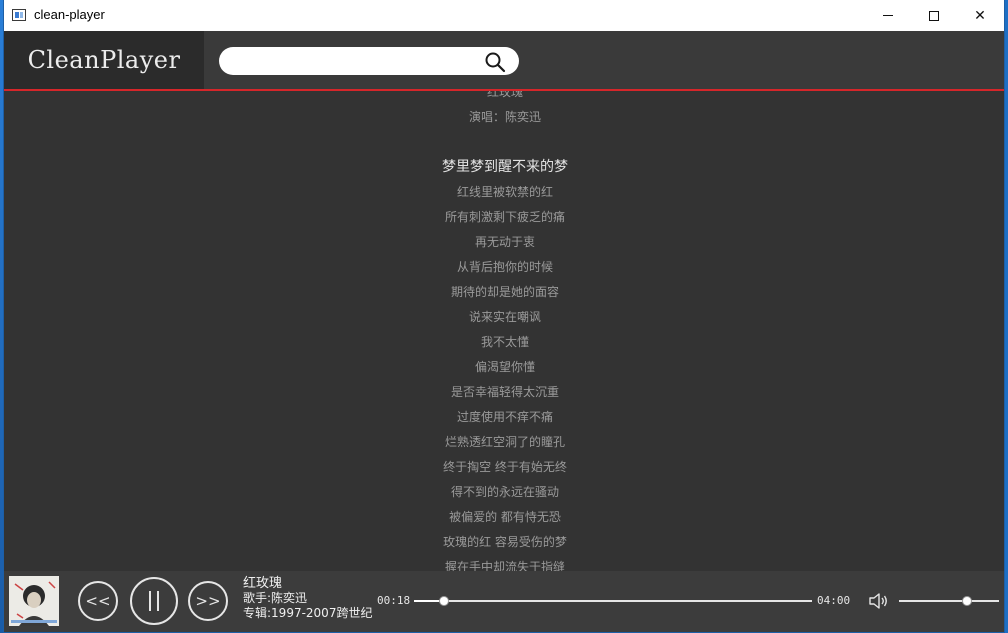 Image resolution: width=1008 pixels, height=633 pixels. I want to click on lyric-line: 红线里被软禁的红, so click(504, 192).